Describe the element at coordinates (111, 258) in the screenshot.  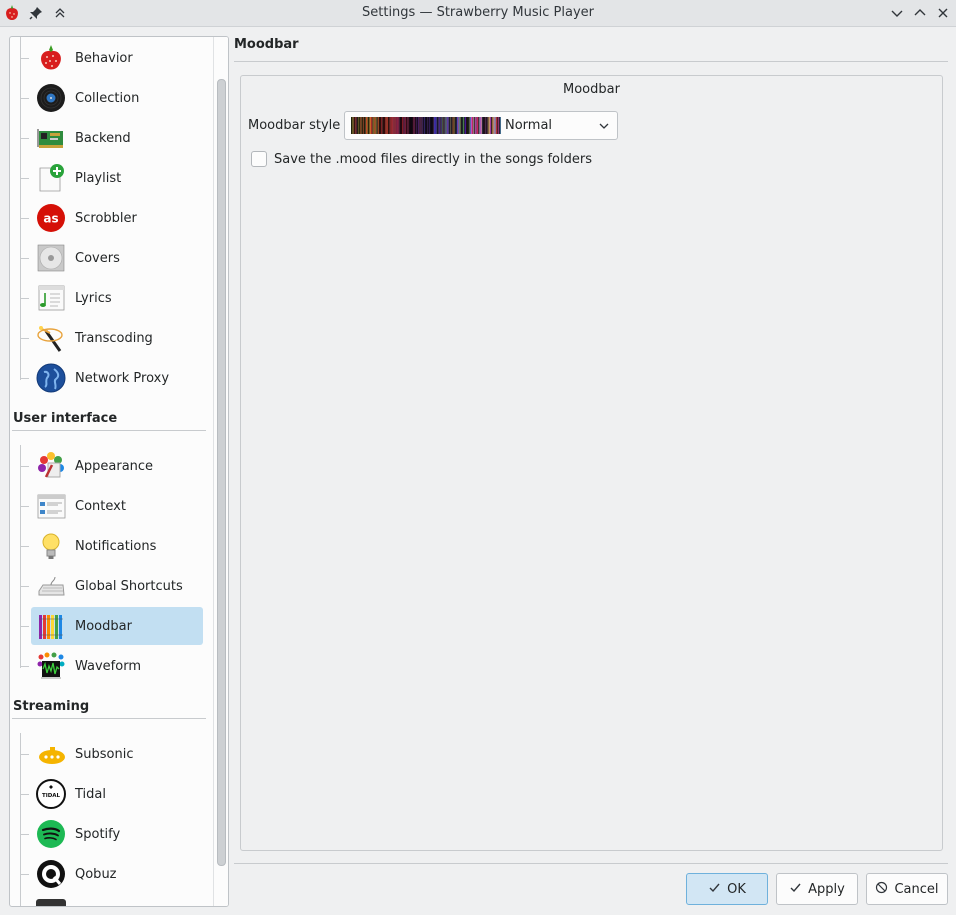
I see `sidebar-item-covers: Covers` at that location.